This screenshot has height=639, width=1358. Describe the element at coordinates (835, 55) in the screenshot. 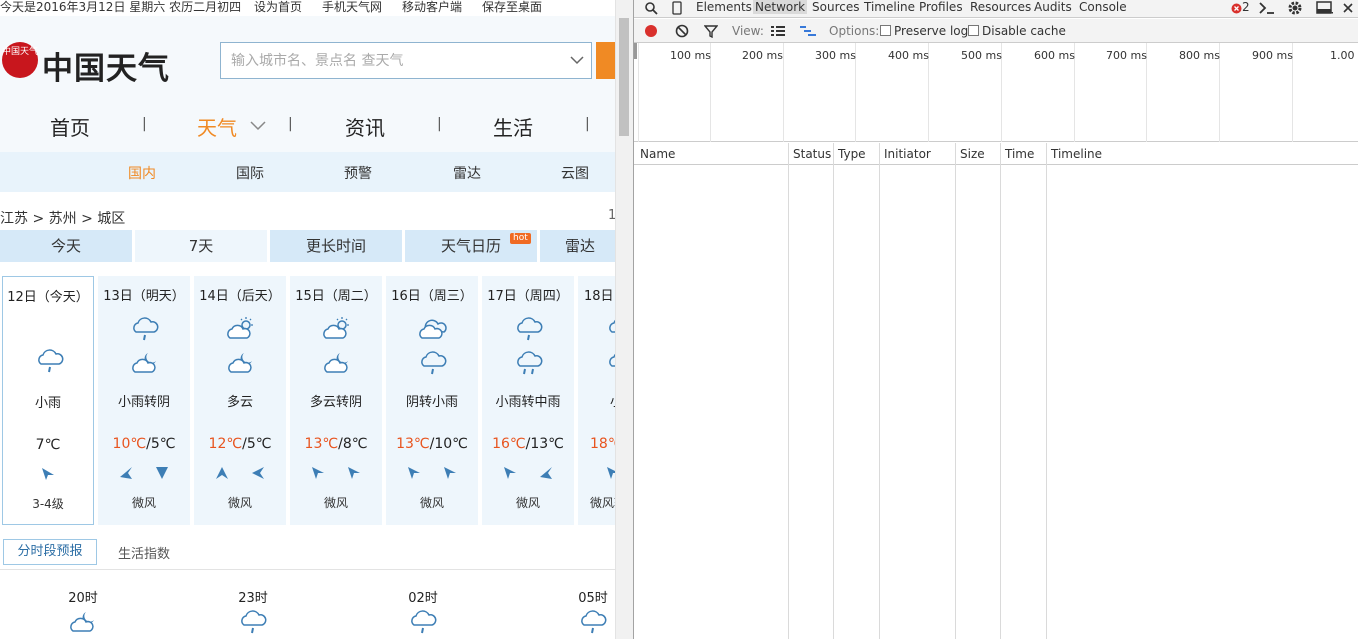

I see `ruler-label: 300 ms` at that location.